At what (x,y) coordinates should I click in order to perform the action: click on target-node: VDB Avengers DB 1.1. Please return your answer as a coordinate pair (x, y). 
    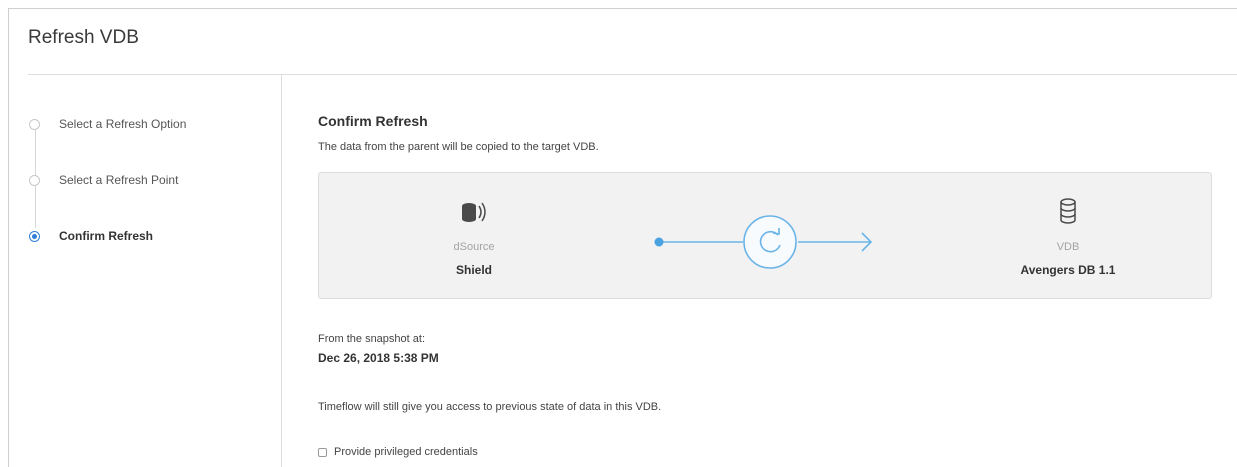
    Looking at the image, I should click on (1068, 237).